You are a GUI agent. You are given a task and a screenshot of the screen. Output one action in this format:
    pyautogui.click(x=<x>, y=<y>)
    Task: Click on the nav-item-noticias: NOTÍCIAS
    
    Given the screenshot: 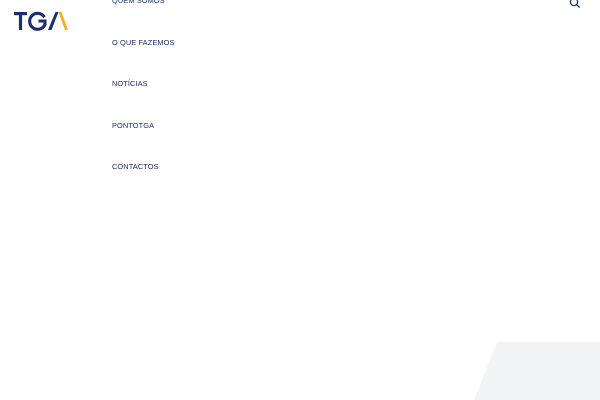 What is the action you would take?
    pyautogui.click(x=143, y=98)
    